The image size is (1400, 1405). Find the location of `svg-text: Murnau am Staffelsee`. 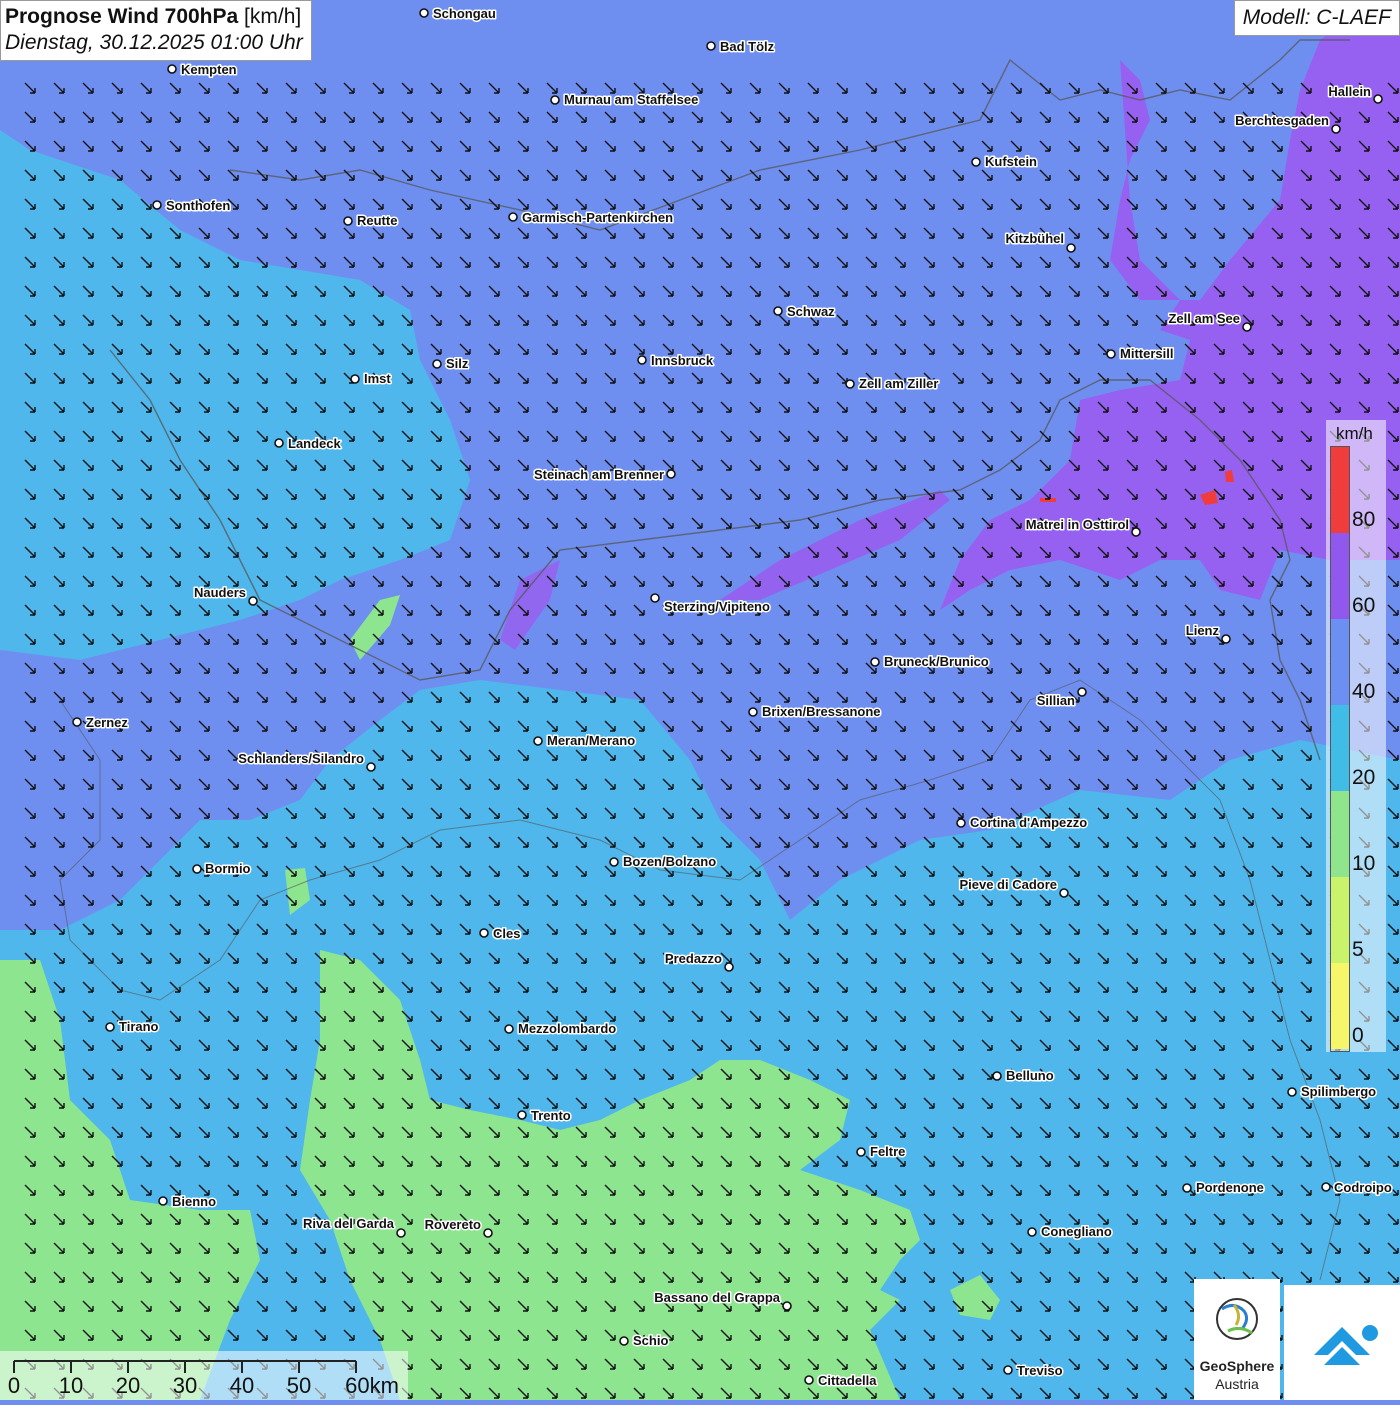

svg-text: Murnau am Staffelsee is located at coordinates (631, 99).